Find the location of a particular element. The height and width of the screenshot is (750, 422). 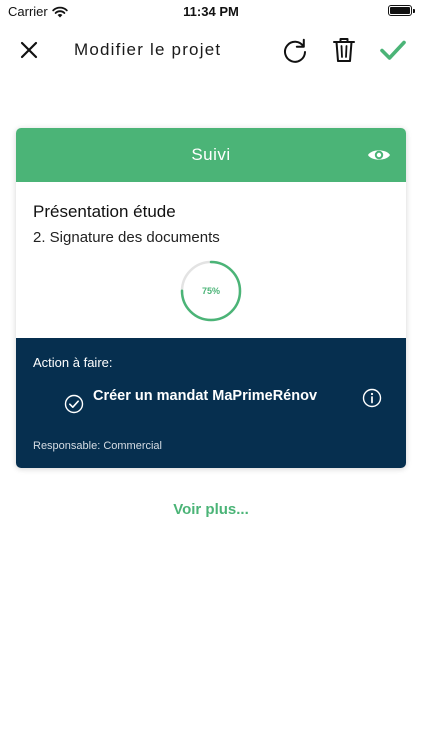

close-icon is located at coordinates (29, 50).